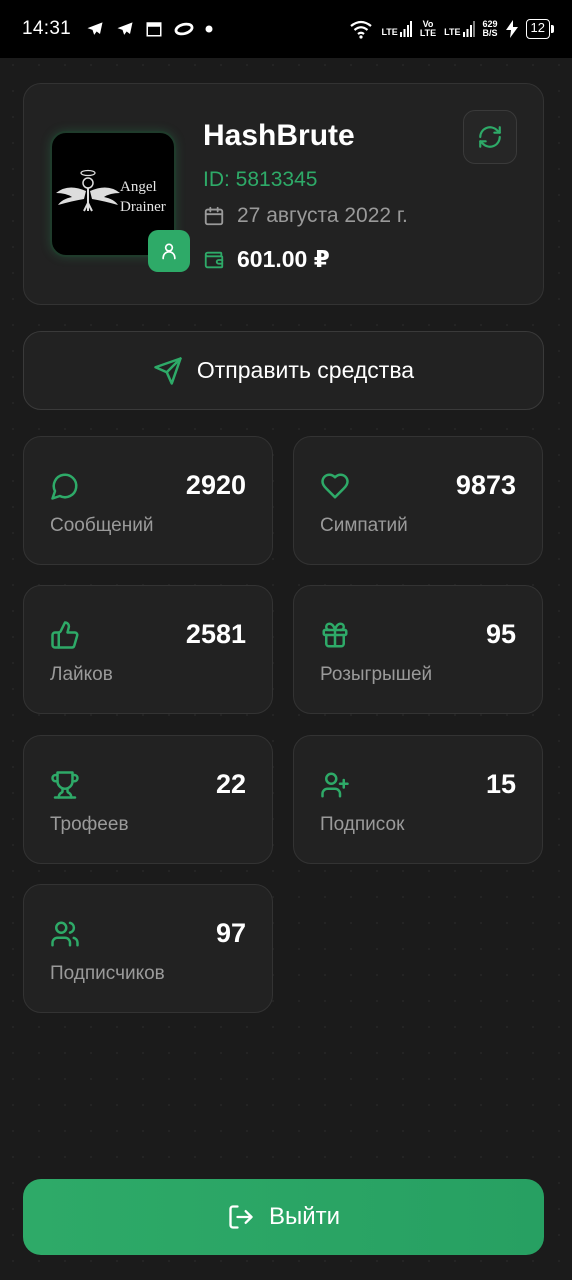  Describe the element at coordinates (64, 486) in the screenshot. I see `message-icon` at that location.